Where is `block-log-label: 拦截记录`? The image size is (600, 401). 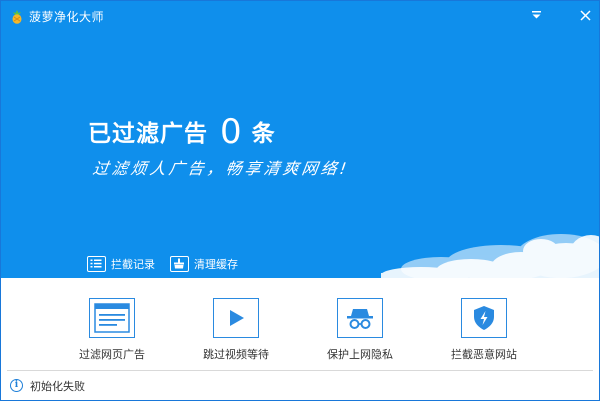
block-log-label: 拦截记录 is located at coordinates (133, 264).